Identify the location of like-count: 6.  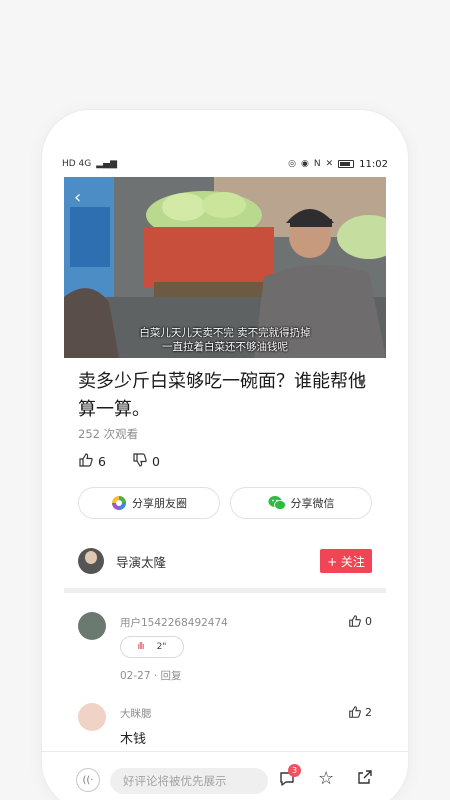
(102, 461).